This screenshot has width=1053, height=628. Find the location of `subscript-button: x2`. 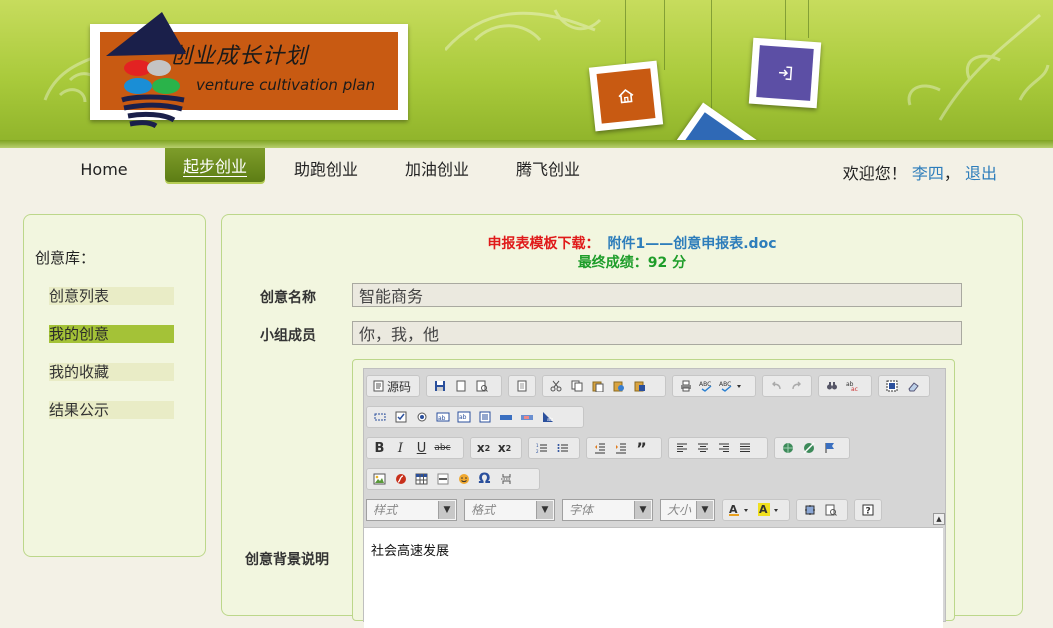

subscript-button: x2 is located at coordinates (483, 448).